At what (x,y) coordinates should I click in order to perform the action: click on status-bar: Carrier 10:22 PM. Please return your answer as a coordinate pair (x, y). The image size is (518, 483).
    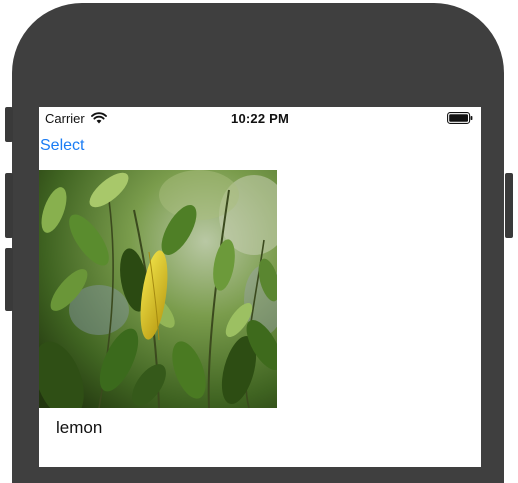
    Looking at the image, I should click on (260, 118).